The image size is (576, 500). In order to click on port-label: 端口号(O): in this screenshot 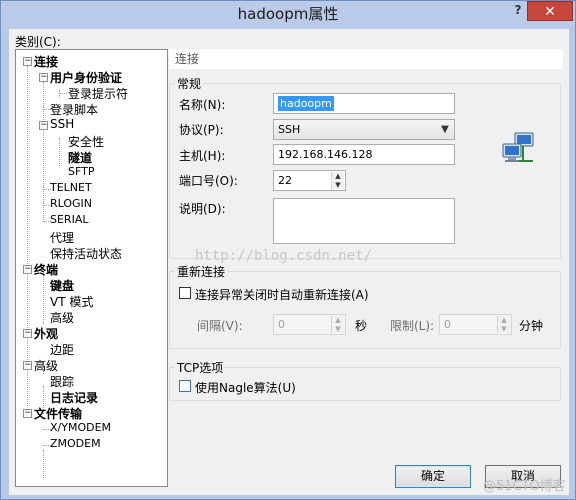, I will do `click(208, 181)`.